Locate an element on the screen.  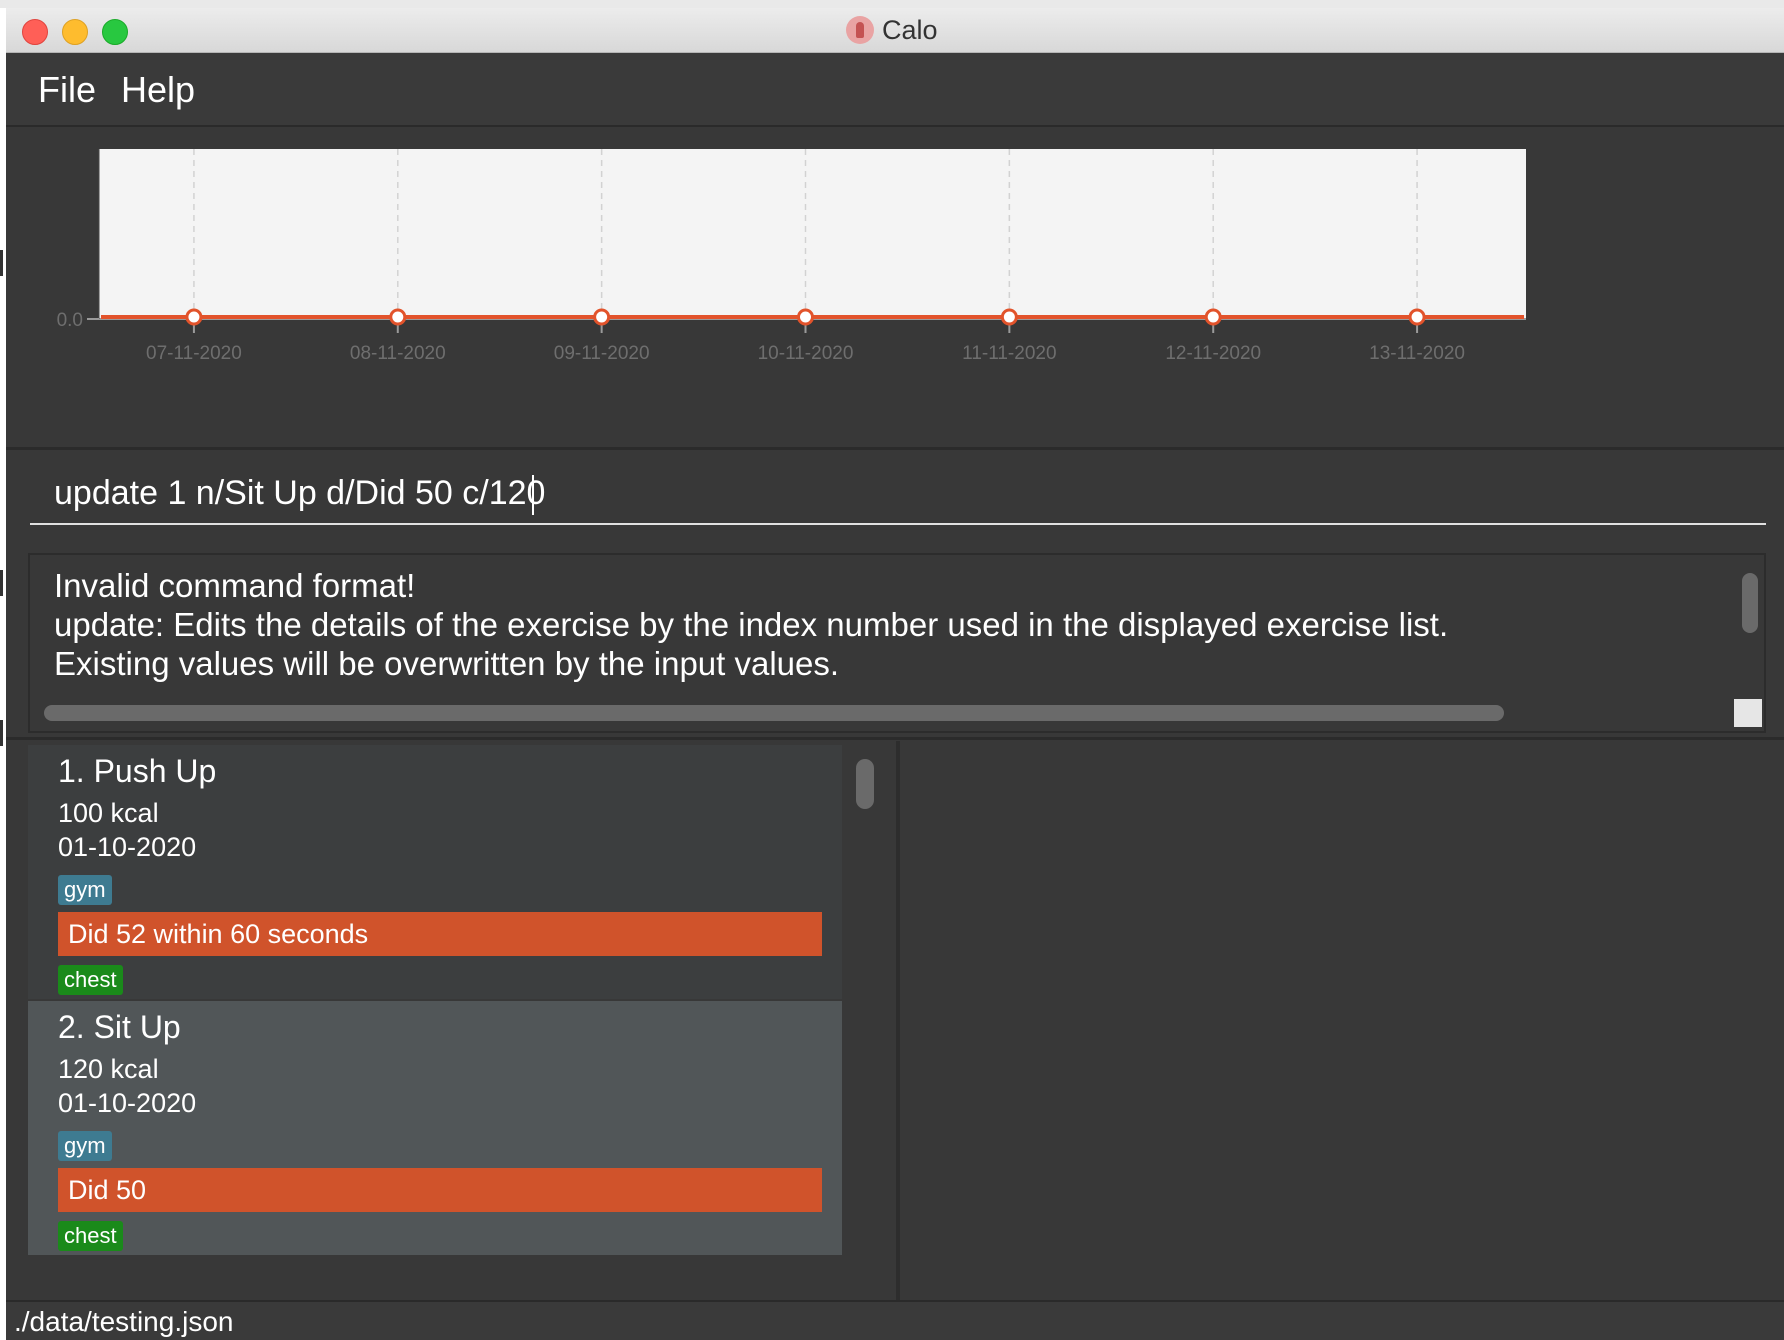
x-tick-label: 12-11-2020 is located at coordinates (1213, 353).